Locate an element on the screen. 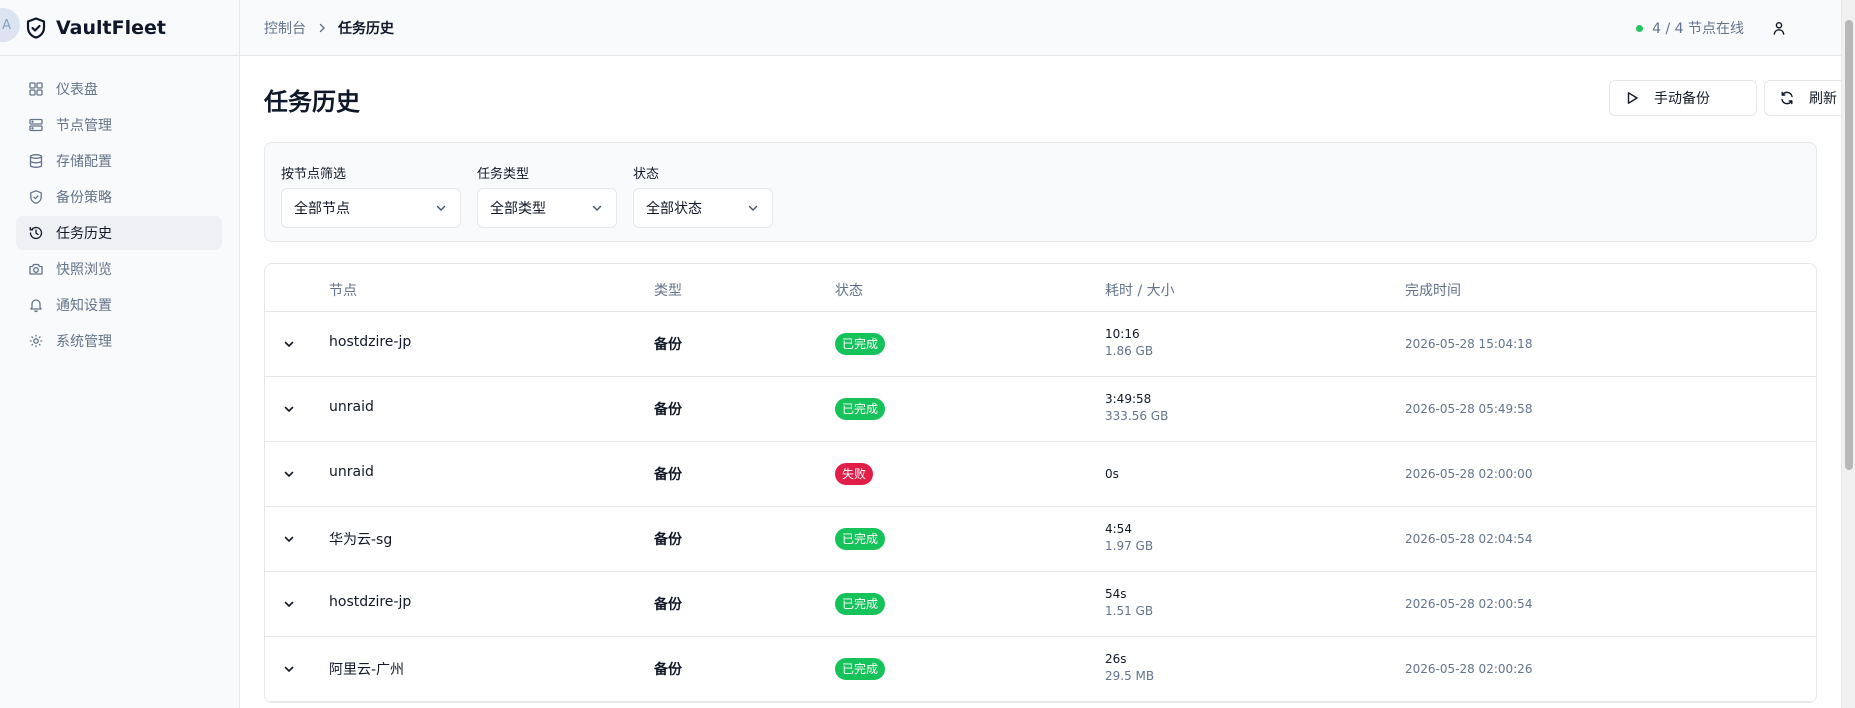  sidebar-item-task-history: 任务历史 is located at coordinates (119, 233).